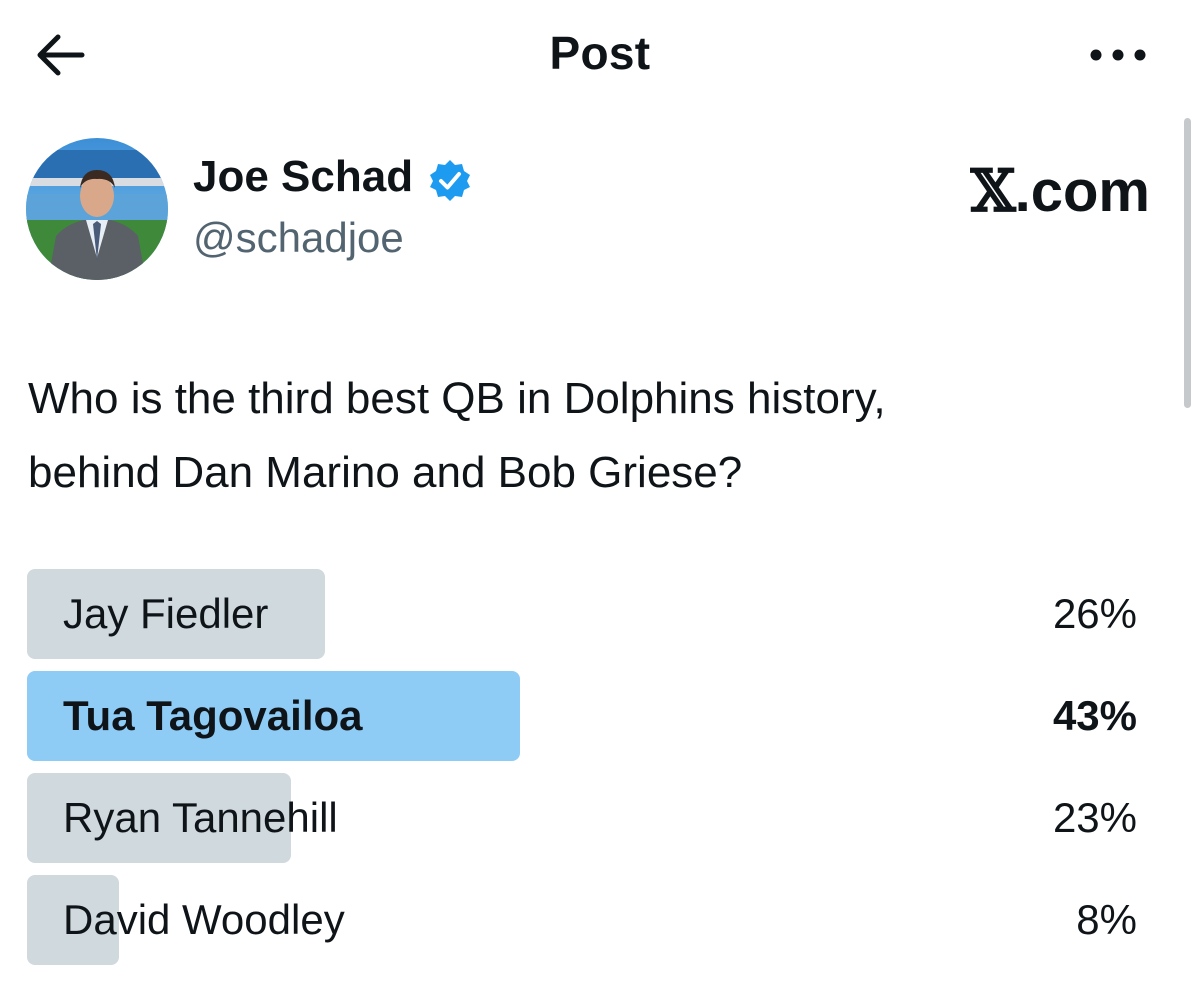 This screenshot has width=1200, height=981. I want to click on more-options-button, so click(1118, 55).